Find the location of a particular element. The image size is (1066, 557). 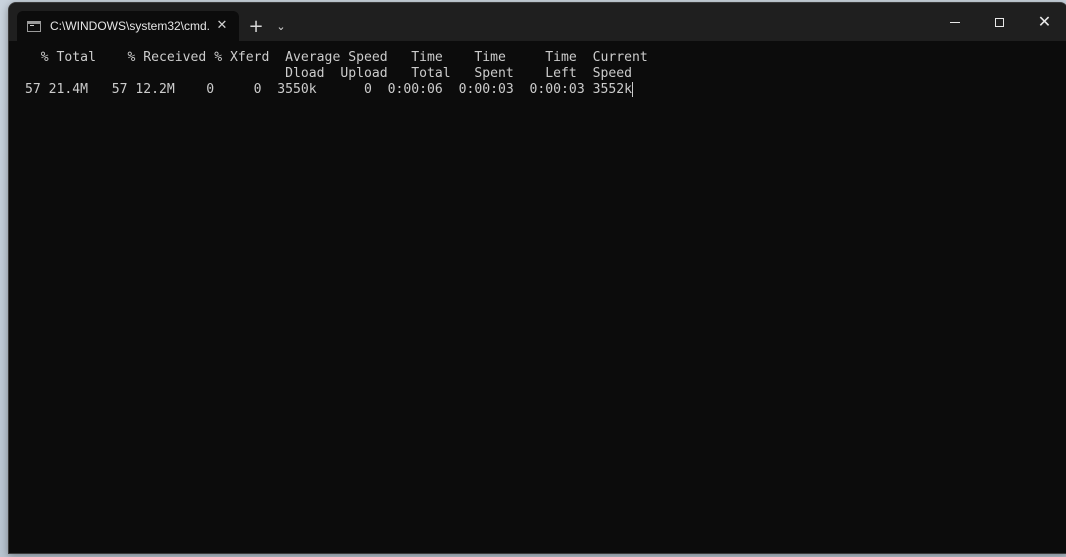

minimize-button is located at coordinates (954, 22).